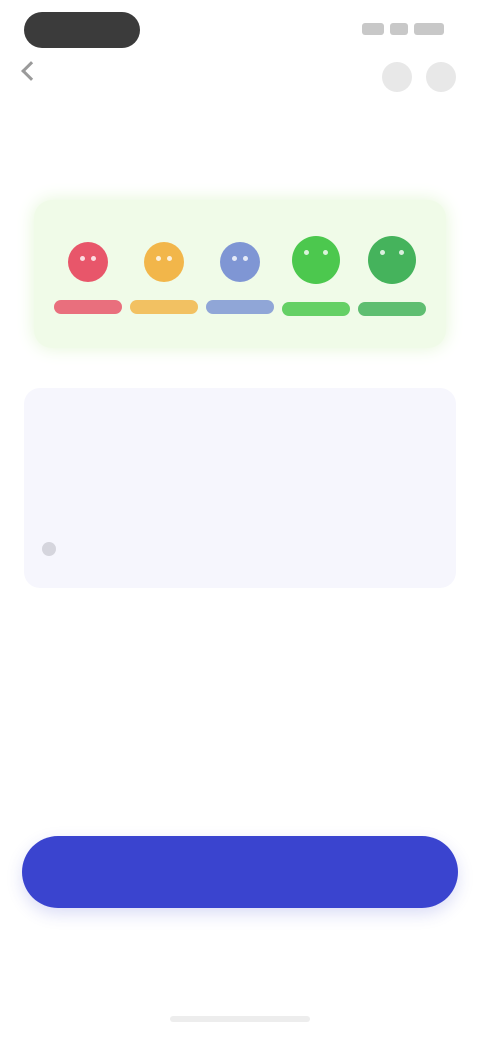 Image resolution: width=480 pixels, height=1040 pixels. I want to click on chevron-left-icon, so click(31, 71).